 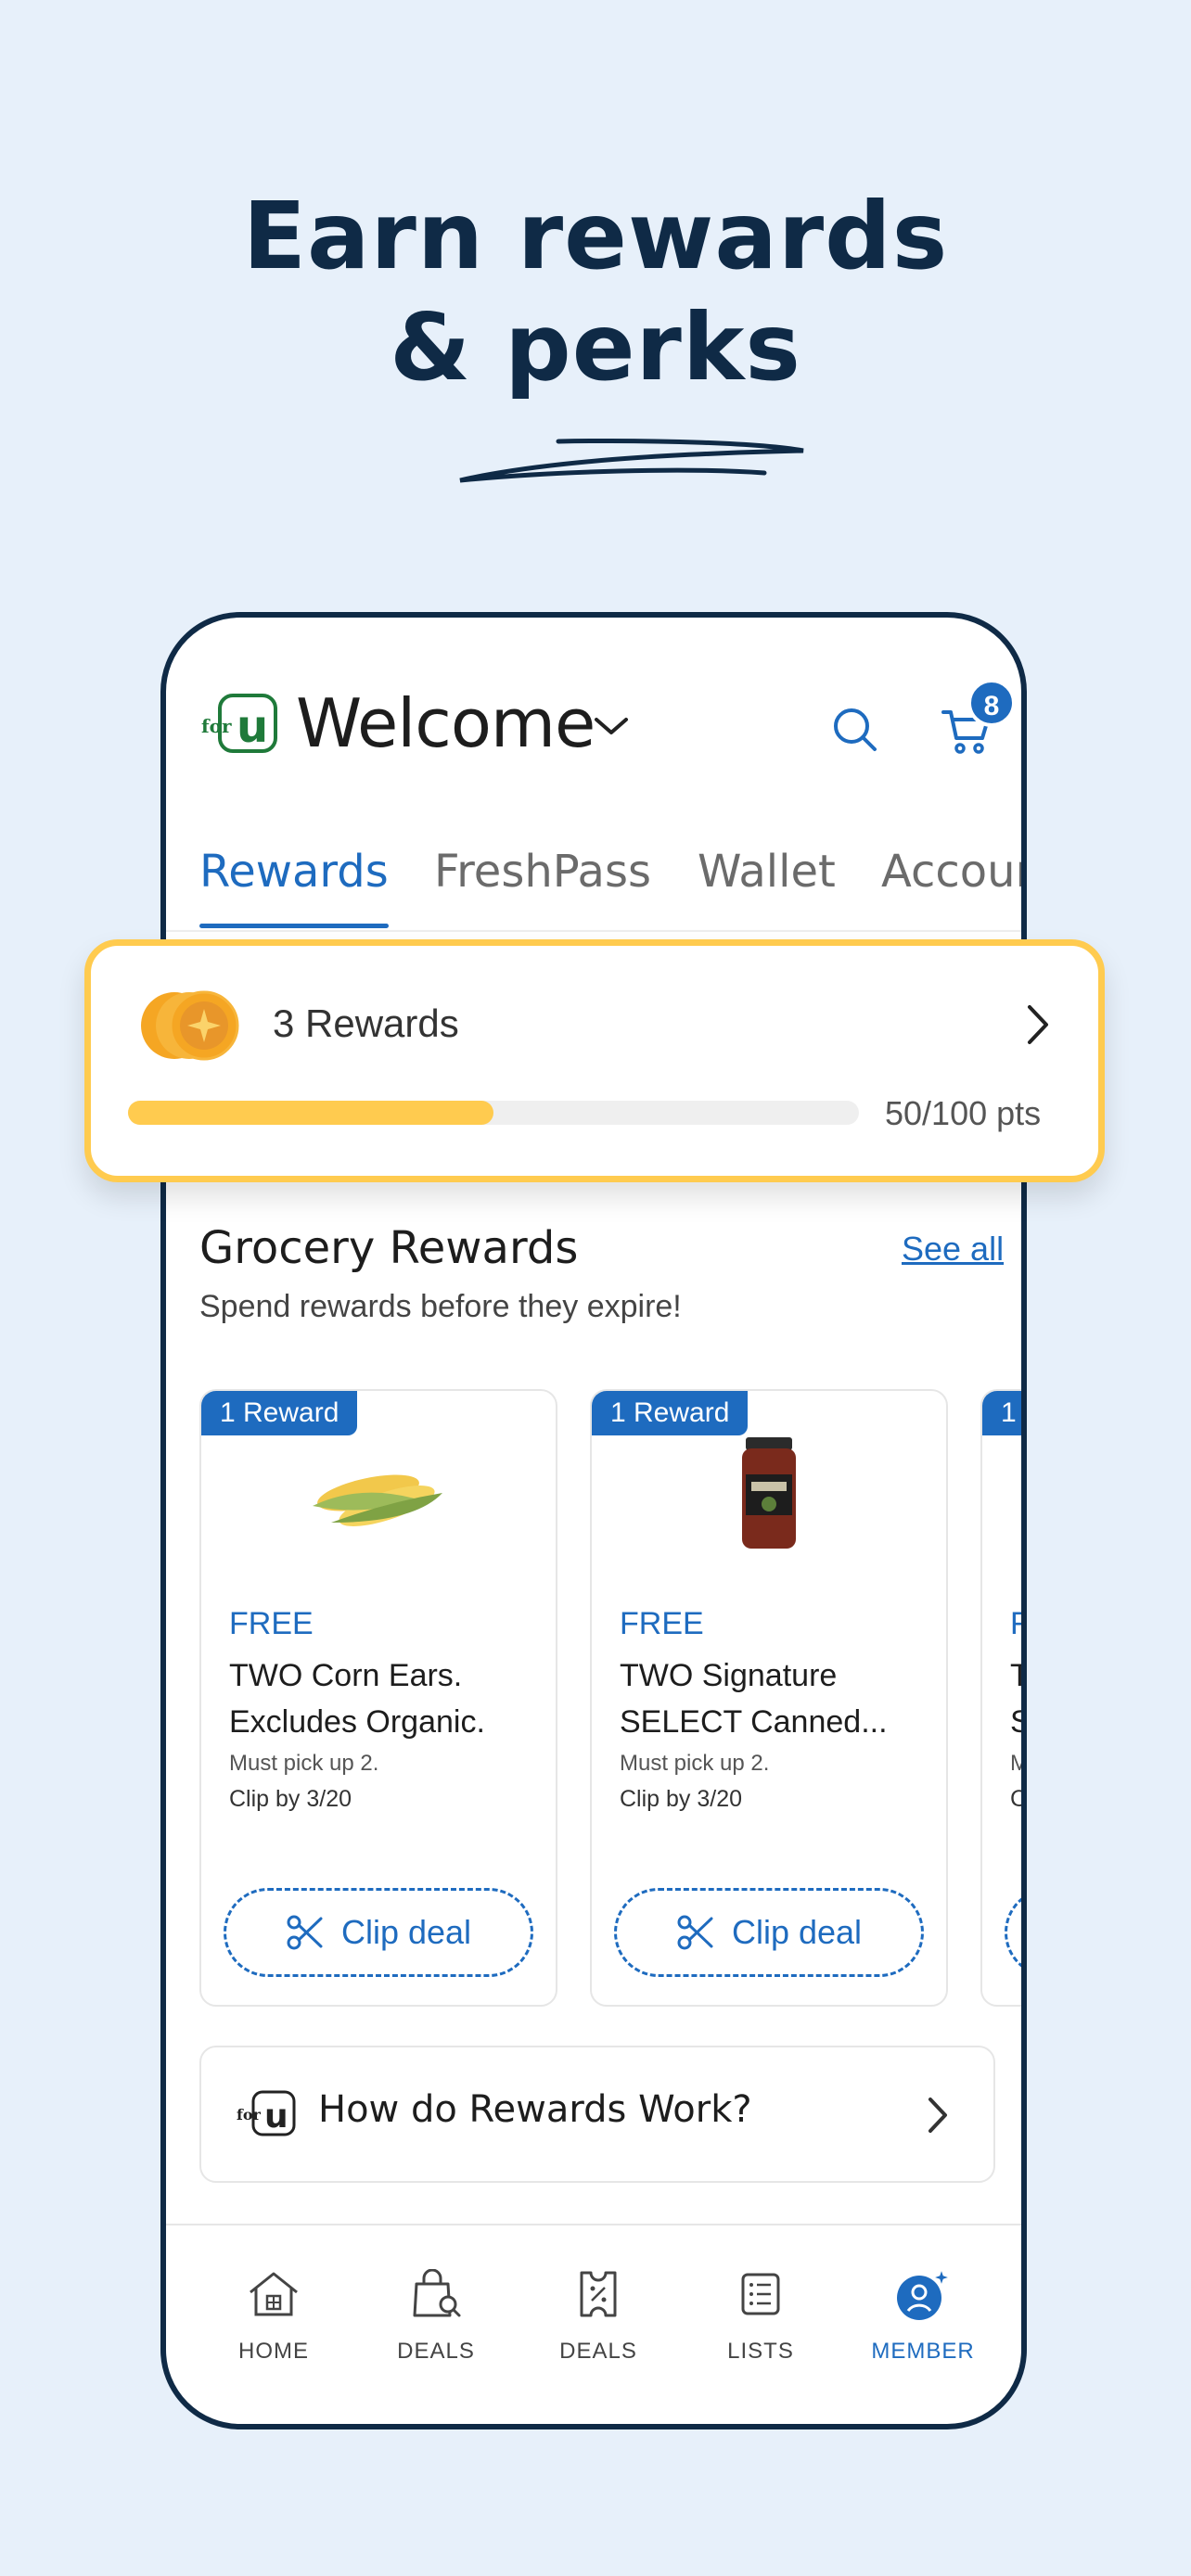 What do you see at coordinates (593, 931) in the screenshot?
I see `tabs-divider` at bounding box center [593, 931].